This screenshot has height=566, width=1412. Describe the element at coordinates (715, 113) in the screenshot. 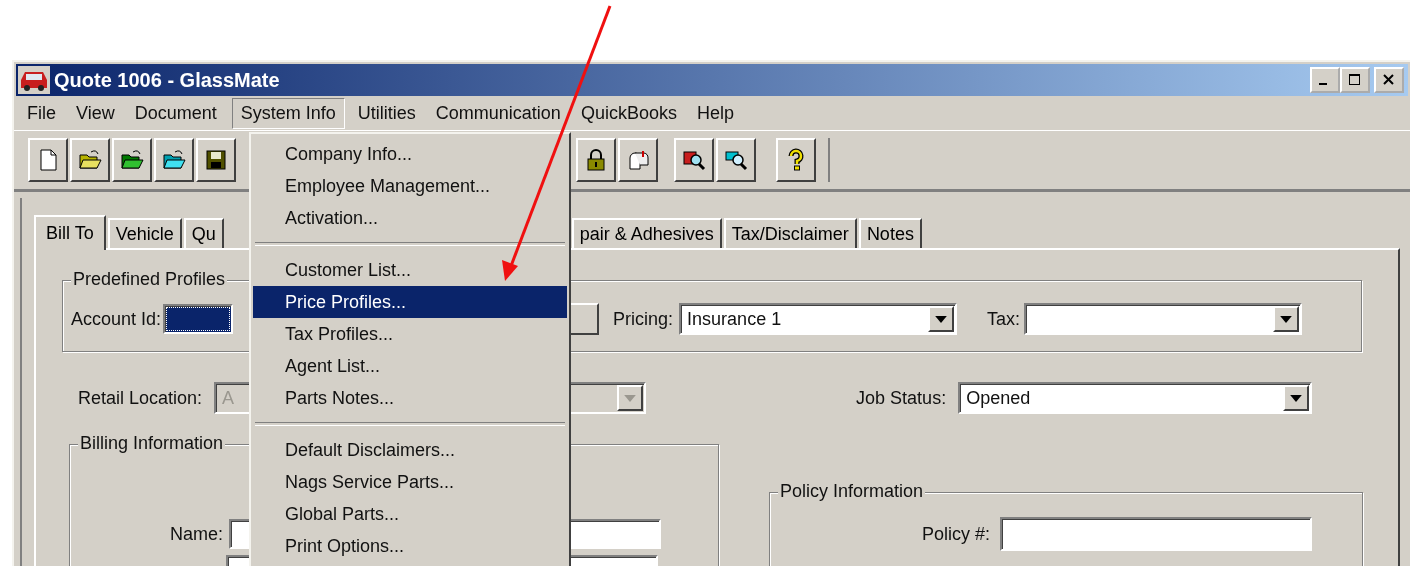

I see `menu-item: Help` at that location.